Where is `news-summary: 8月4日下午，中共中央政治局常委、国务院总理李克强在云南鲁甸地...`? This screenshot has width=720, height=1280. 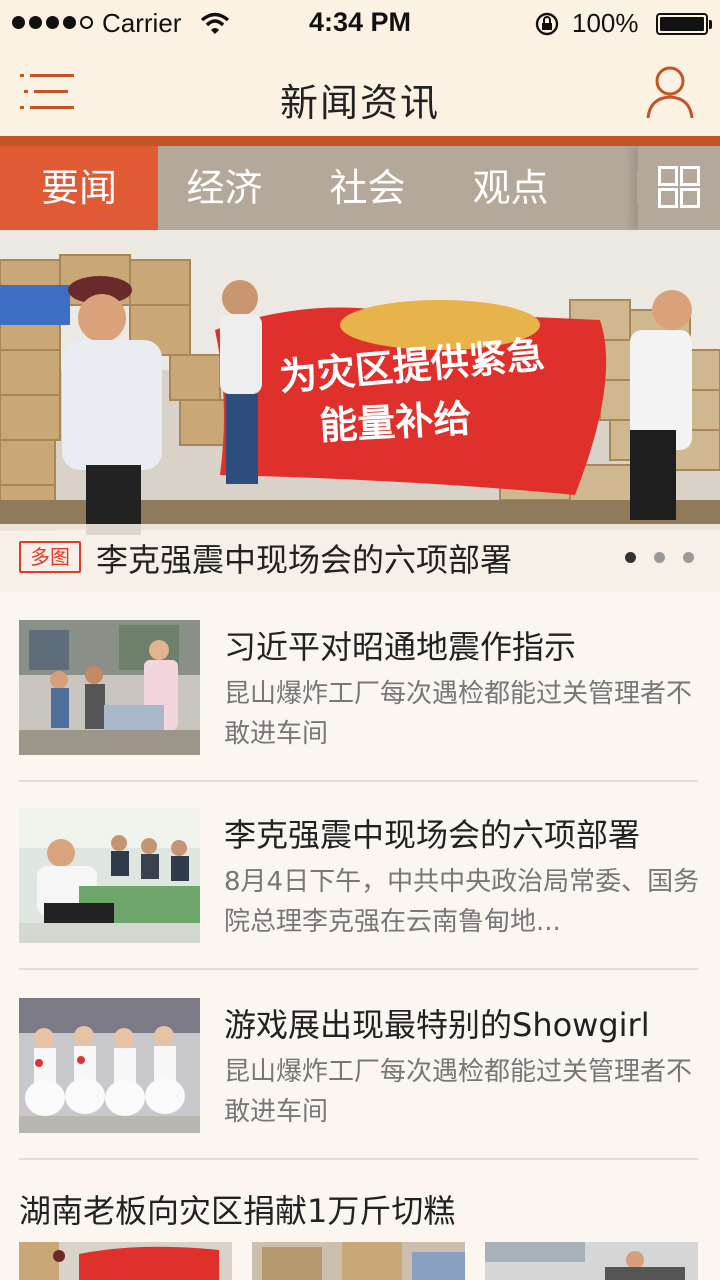 news-summary: 8月4日下午，中共中央政治局常委、国务院总理李克强在云南鲁甸地... is located at coordinates (462, 902).